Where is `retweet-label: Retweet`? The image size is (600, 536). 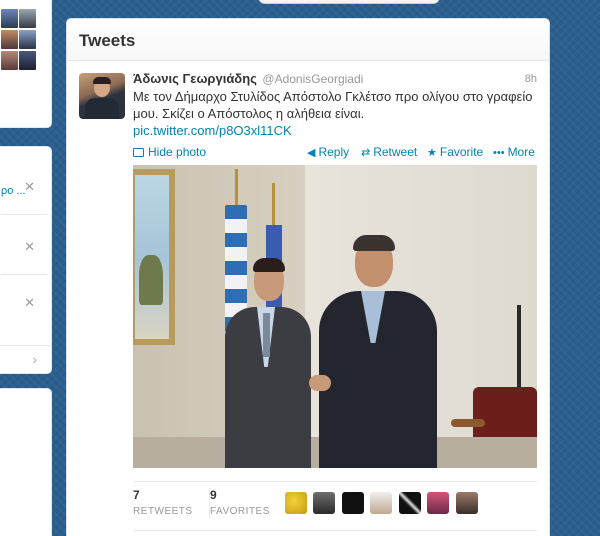 retweet-label: Retweet is located at coordinates (395, 152).